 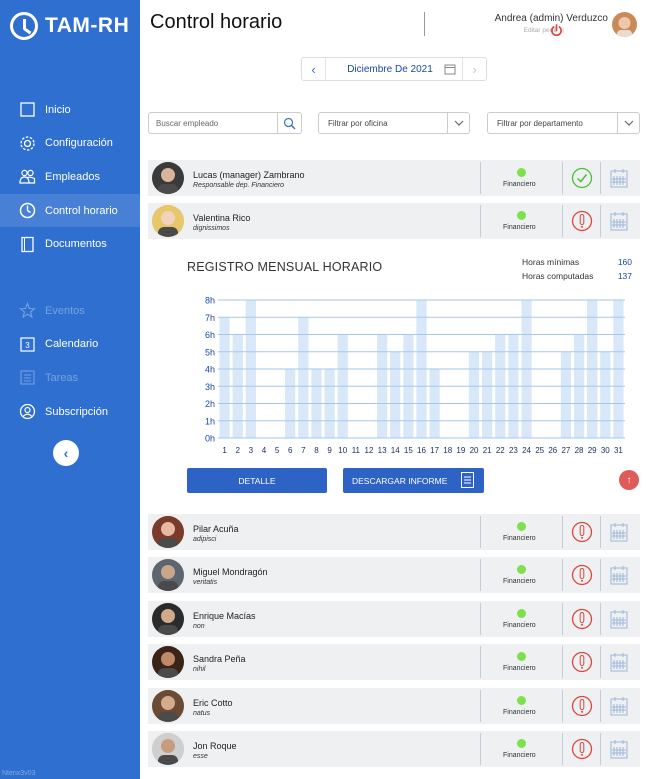 What do you see at coordinates (394, 221) in the screenshot?
I see `employee-row: Valentina Rico dignissimos Financiero` at bounding box center [394, 221].